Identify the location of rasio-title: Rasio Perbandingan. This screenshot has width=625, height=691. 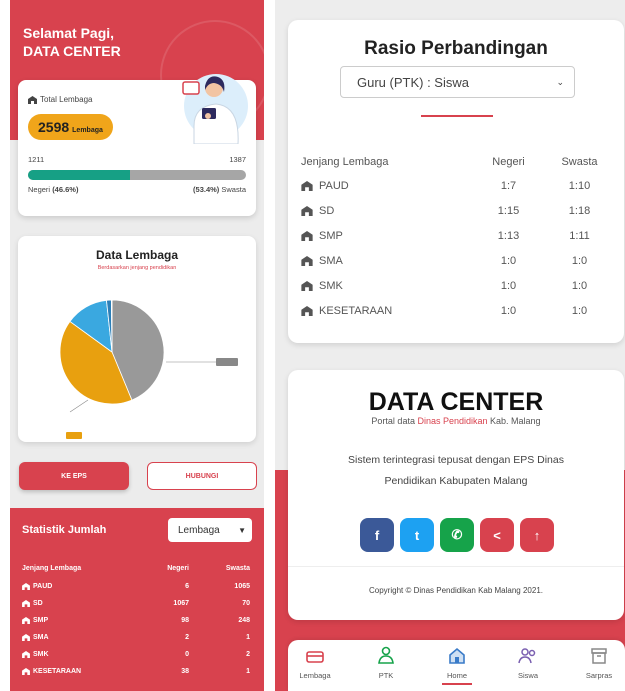
(456, 48).